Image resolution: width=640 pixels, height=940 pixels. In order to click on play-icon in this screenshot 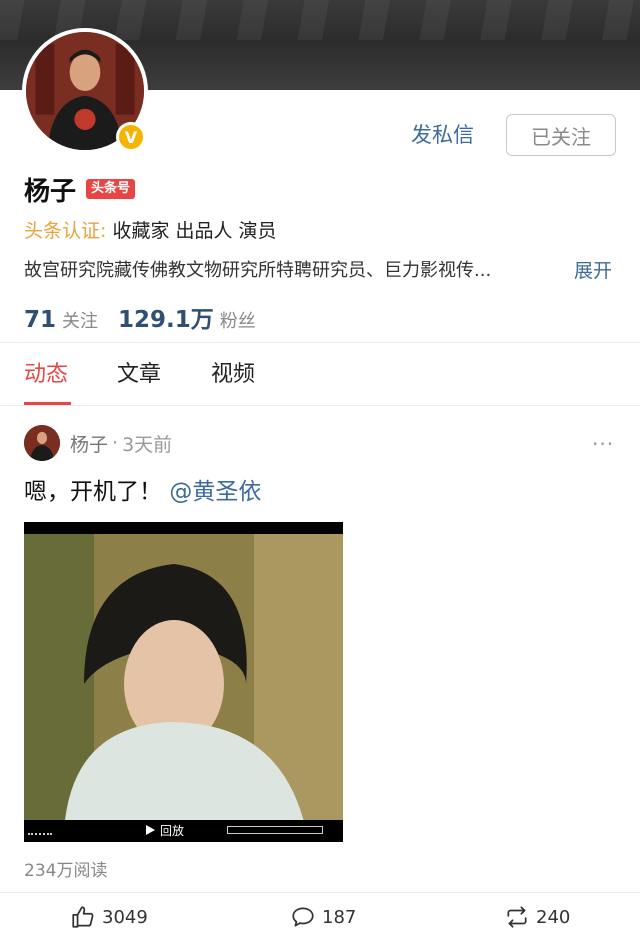, I will do `click(150, 830)`.